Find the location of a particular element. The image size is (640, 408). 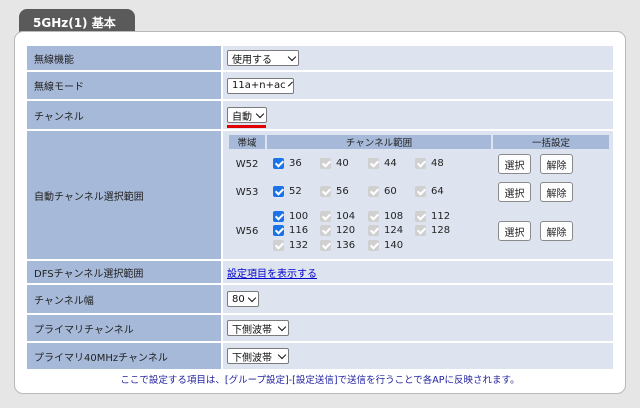

band-w53: W53 is located at coordinates (247, 192).